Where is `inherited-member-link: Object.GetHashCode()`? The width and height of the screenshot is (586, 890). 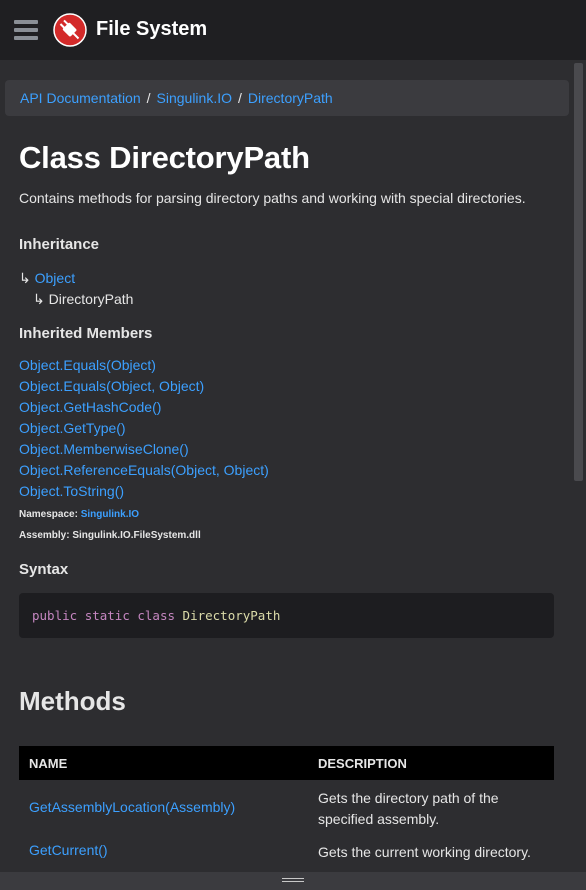
inherited-member-link: Object.GetHashCode() is located at coordinates (90, 407).